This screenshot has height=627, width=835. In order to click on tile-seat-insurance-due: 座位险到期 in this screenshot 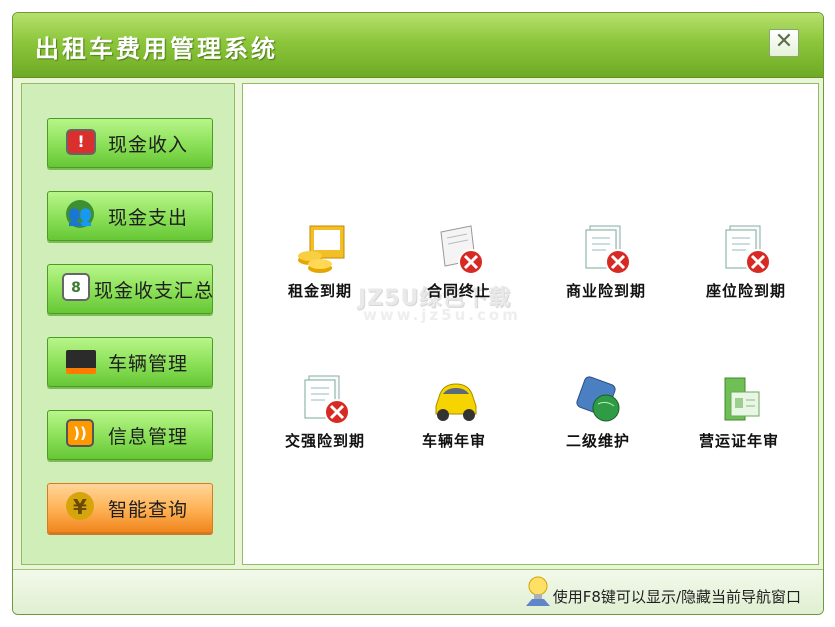, I will do `click(746, 272)`.